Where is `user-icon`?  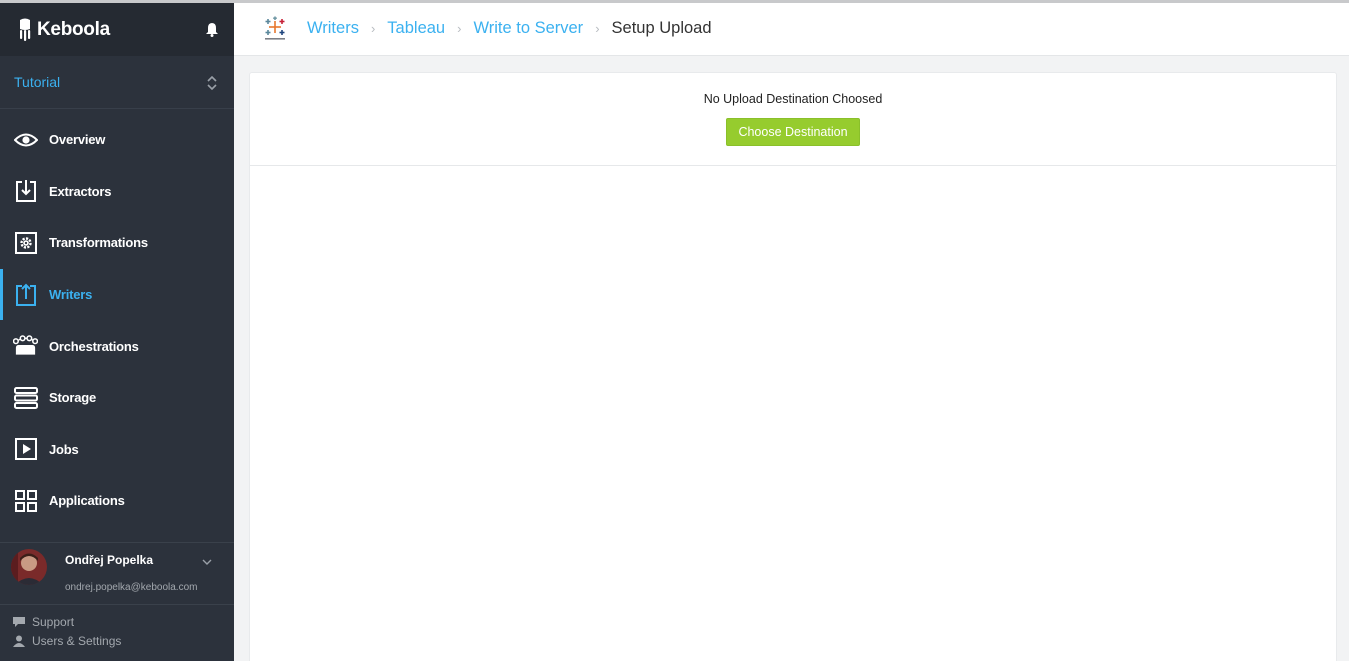
user-icon is located at coordinates (18, 641).